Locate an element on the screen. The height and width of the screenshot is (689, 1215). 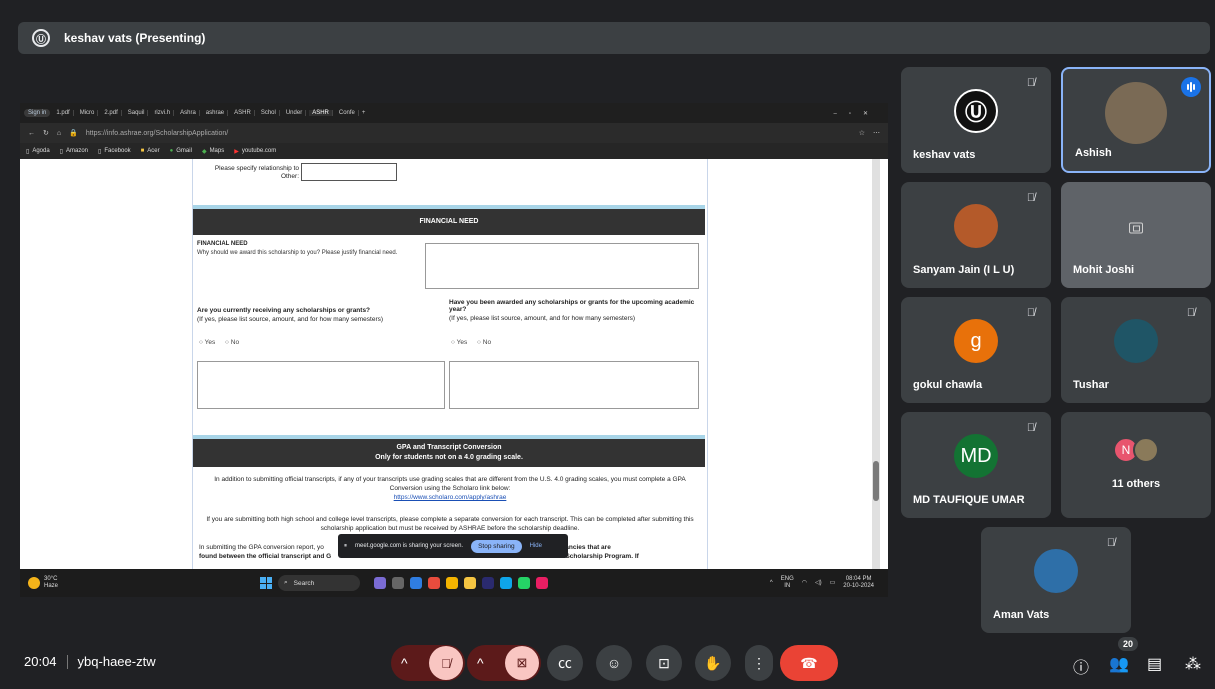
browser-tab: ASHR is located at coordinates (243, 113).